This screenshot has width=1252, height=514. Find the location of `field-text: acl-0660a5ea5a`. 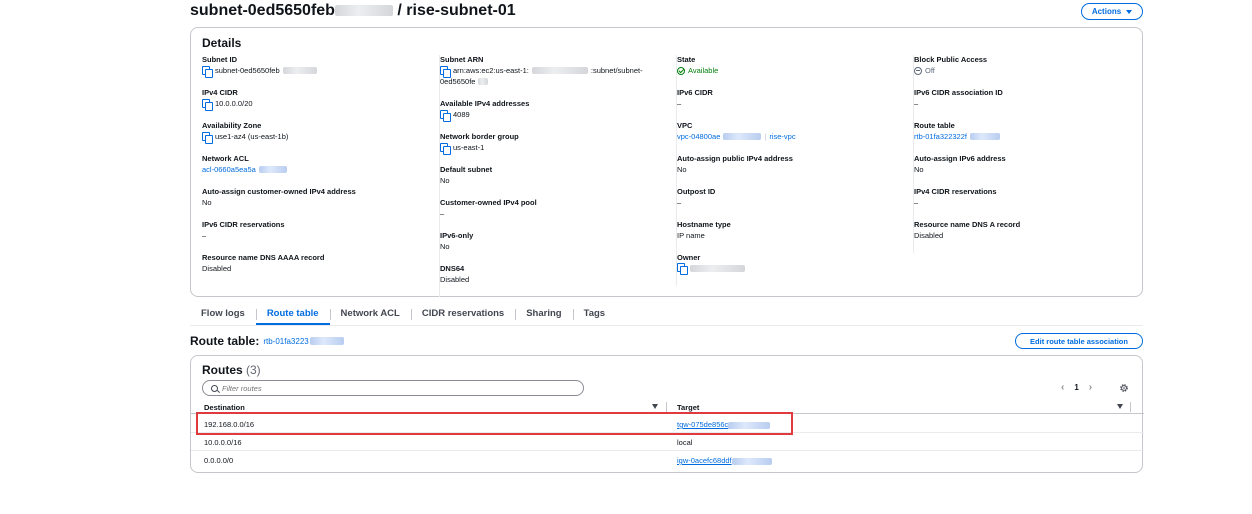

field-text: acl-0660a5ea5a is located at coordinates (229, 169).